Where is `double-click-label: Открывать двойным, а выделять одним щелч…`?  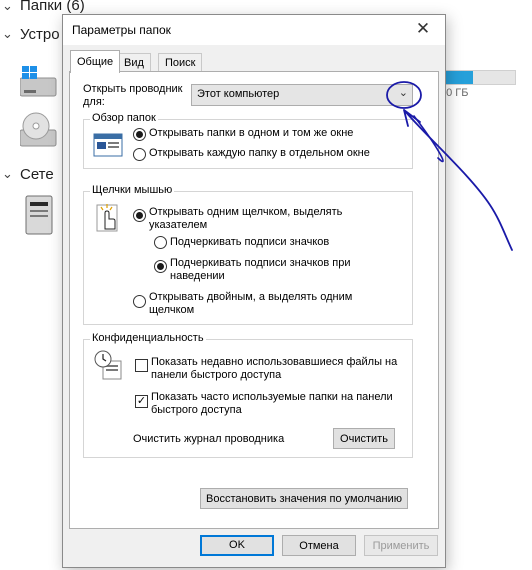 double-click-label: Открывать двойным, а выделять одним щелч… is located at coordinates (255, 304).